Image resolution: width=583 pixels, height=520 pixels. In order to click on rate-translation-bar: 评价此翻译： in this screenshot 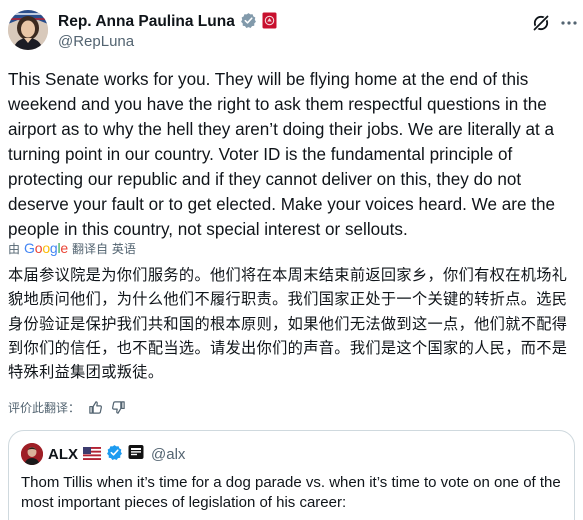, I will do `click(67, 407)`.